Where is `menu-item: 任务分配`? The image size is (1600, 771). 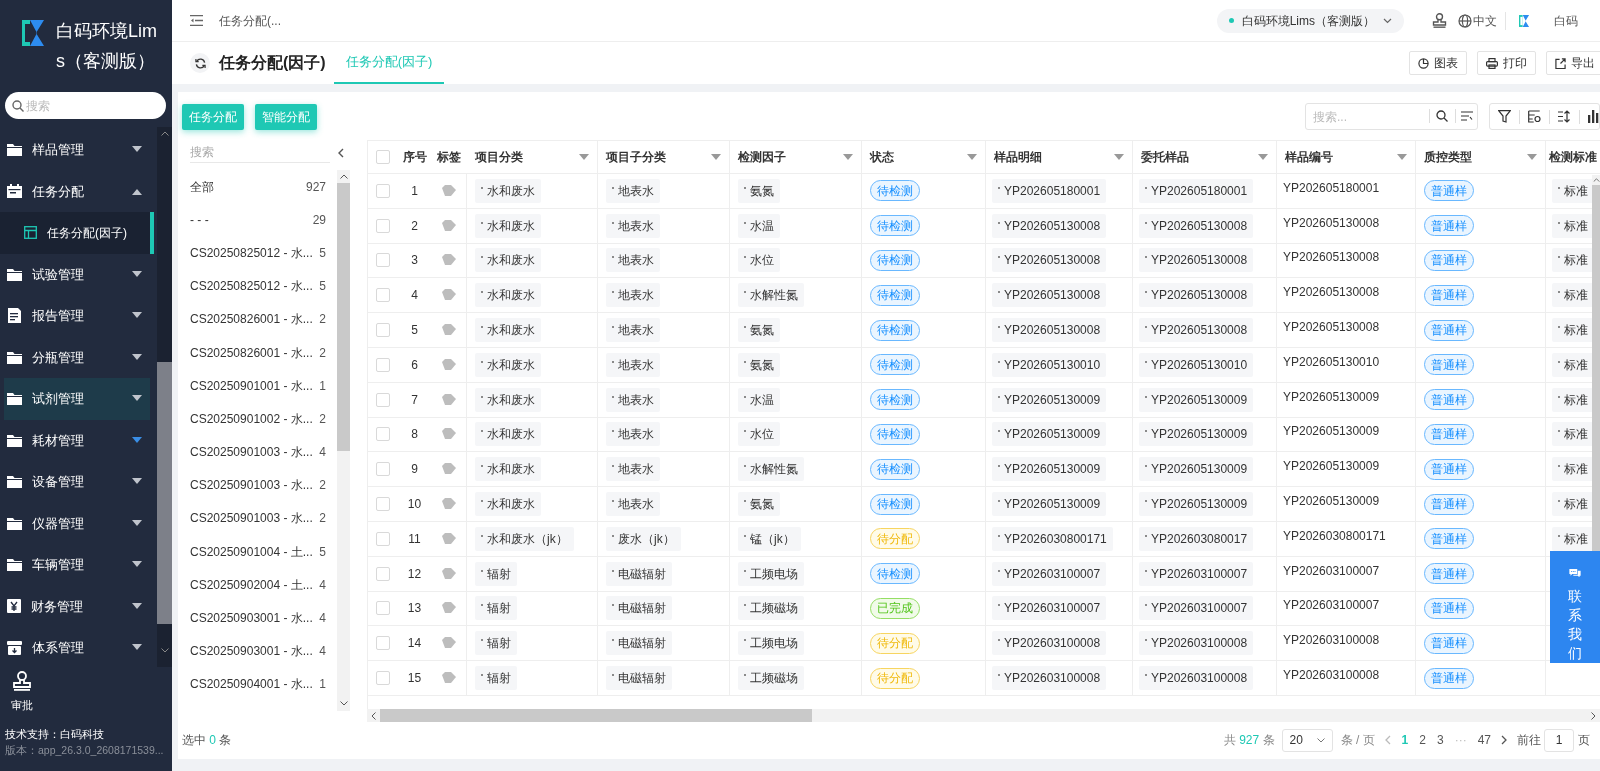 menu-item: 任务分配 is located at coordinates (77, 191).